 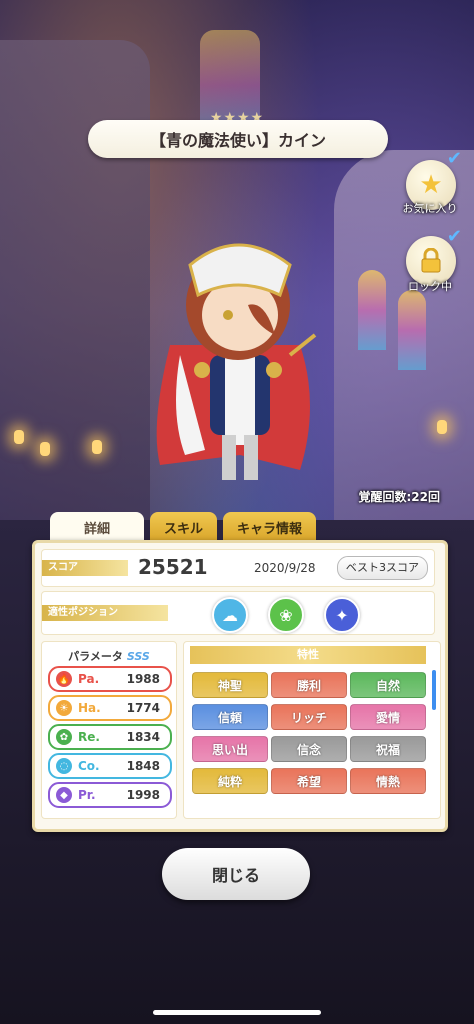 What do you see at coordinates (64, 766) in the screenshot?
I see `param-icon: ◌` at bounding box center [64, 766].